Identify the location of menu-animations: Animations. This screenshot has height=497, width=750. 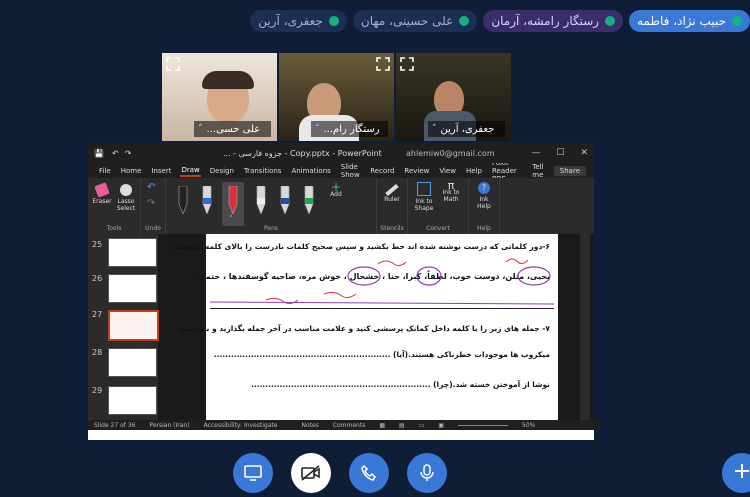
(310, 171).